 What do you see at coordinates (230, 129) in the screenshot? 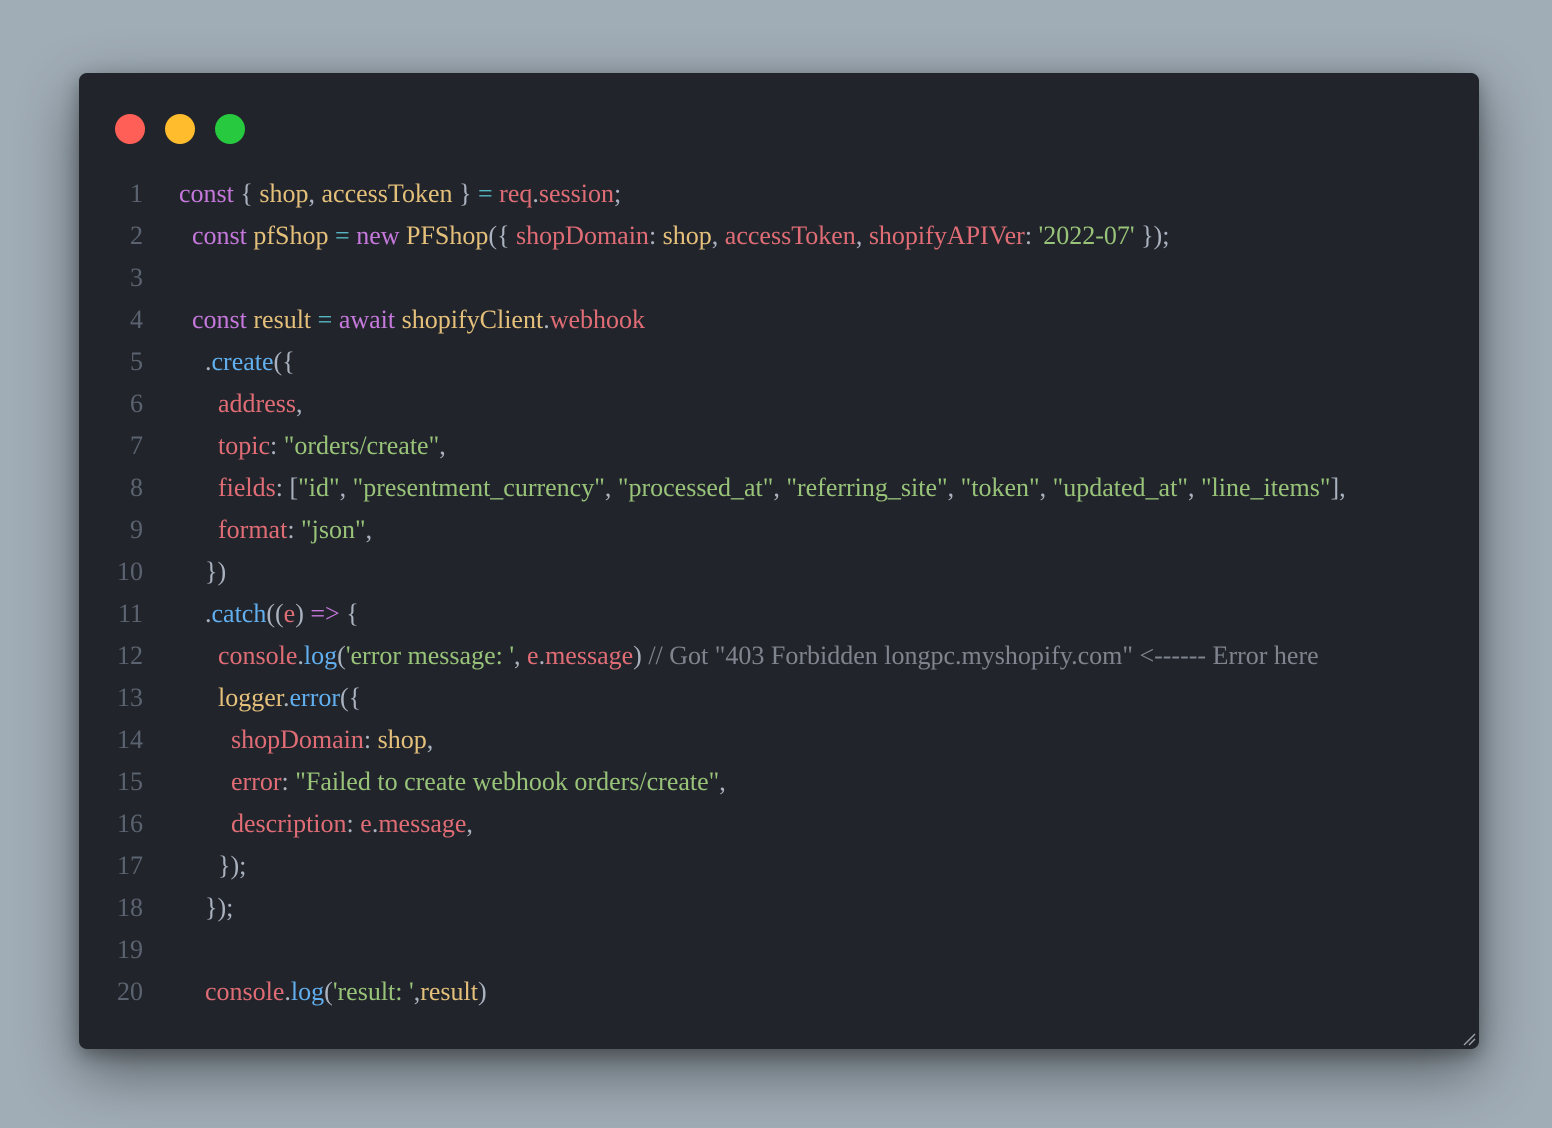
I see `maximize-button` at bounding box center [230, 129].